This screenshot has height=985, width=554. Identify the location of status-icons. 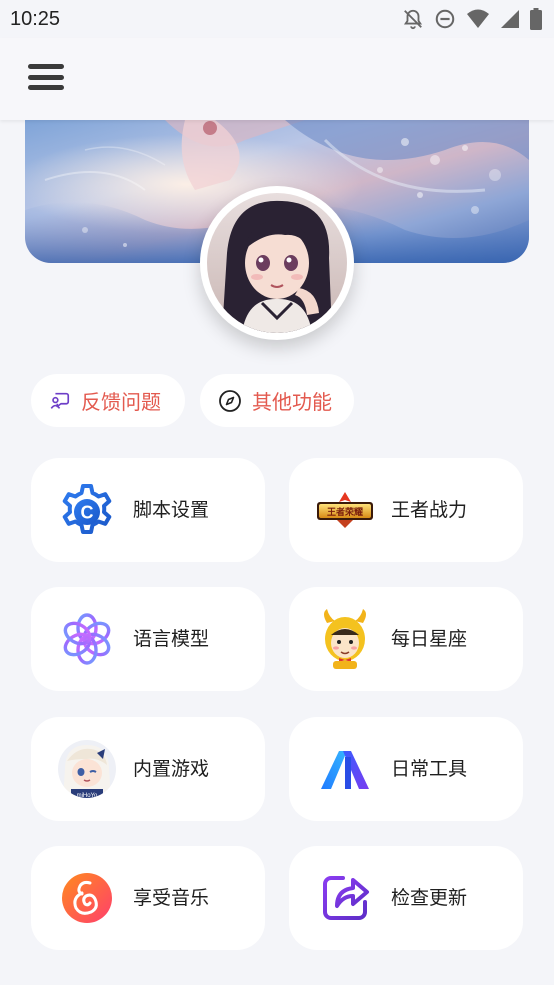
(472, 19).